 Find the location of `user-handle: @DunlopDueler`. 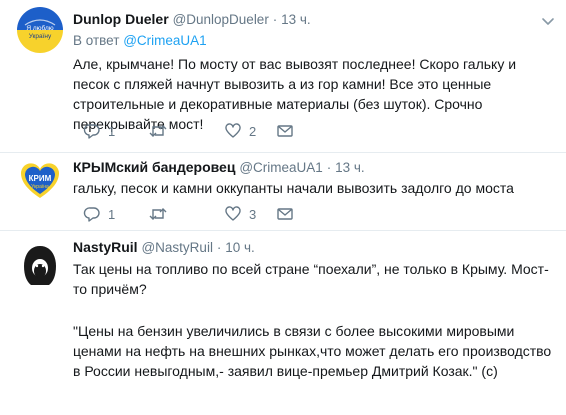

user-handle: @DunlopDueler is located at coordinates (221, 19).